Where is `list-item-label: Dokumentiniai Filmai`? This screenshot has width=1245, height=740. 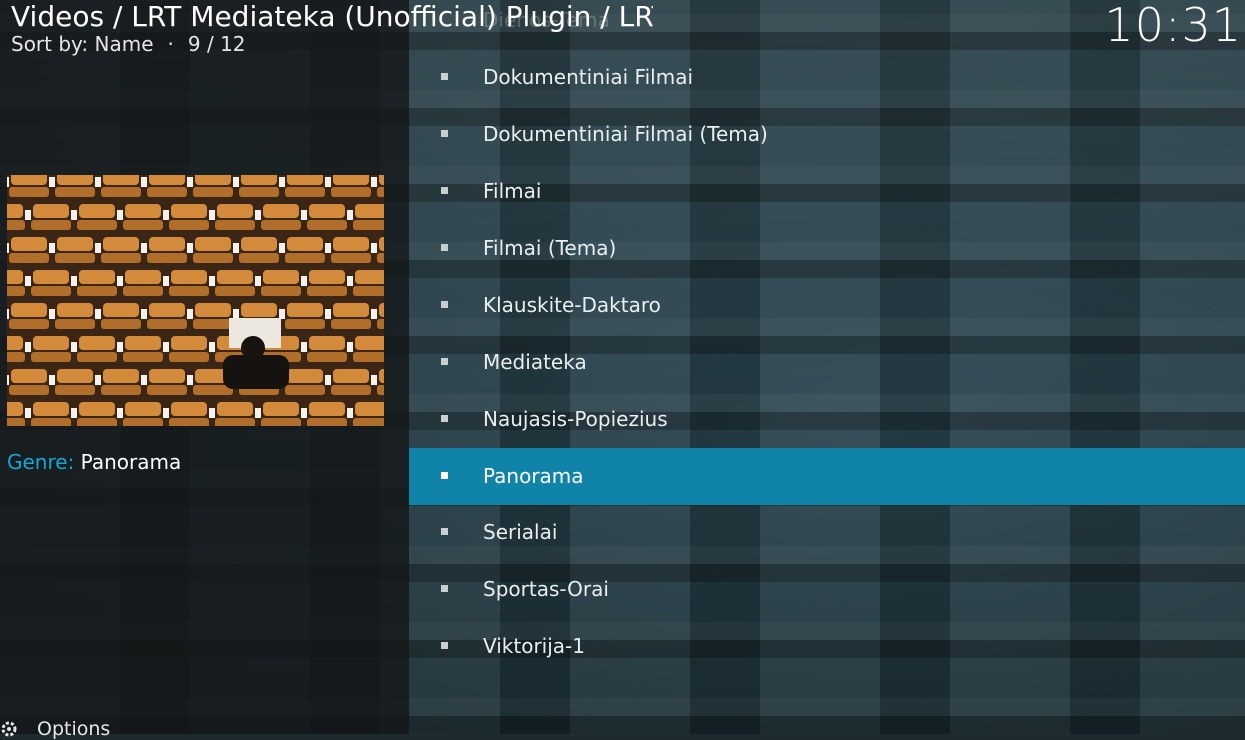
list-item-label: Dokumentiniai Filmai is located at coordinates (588, 77).